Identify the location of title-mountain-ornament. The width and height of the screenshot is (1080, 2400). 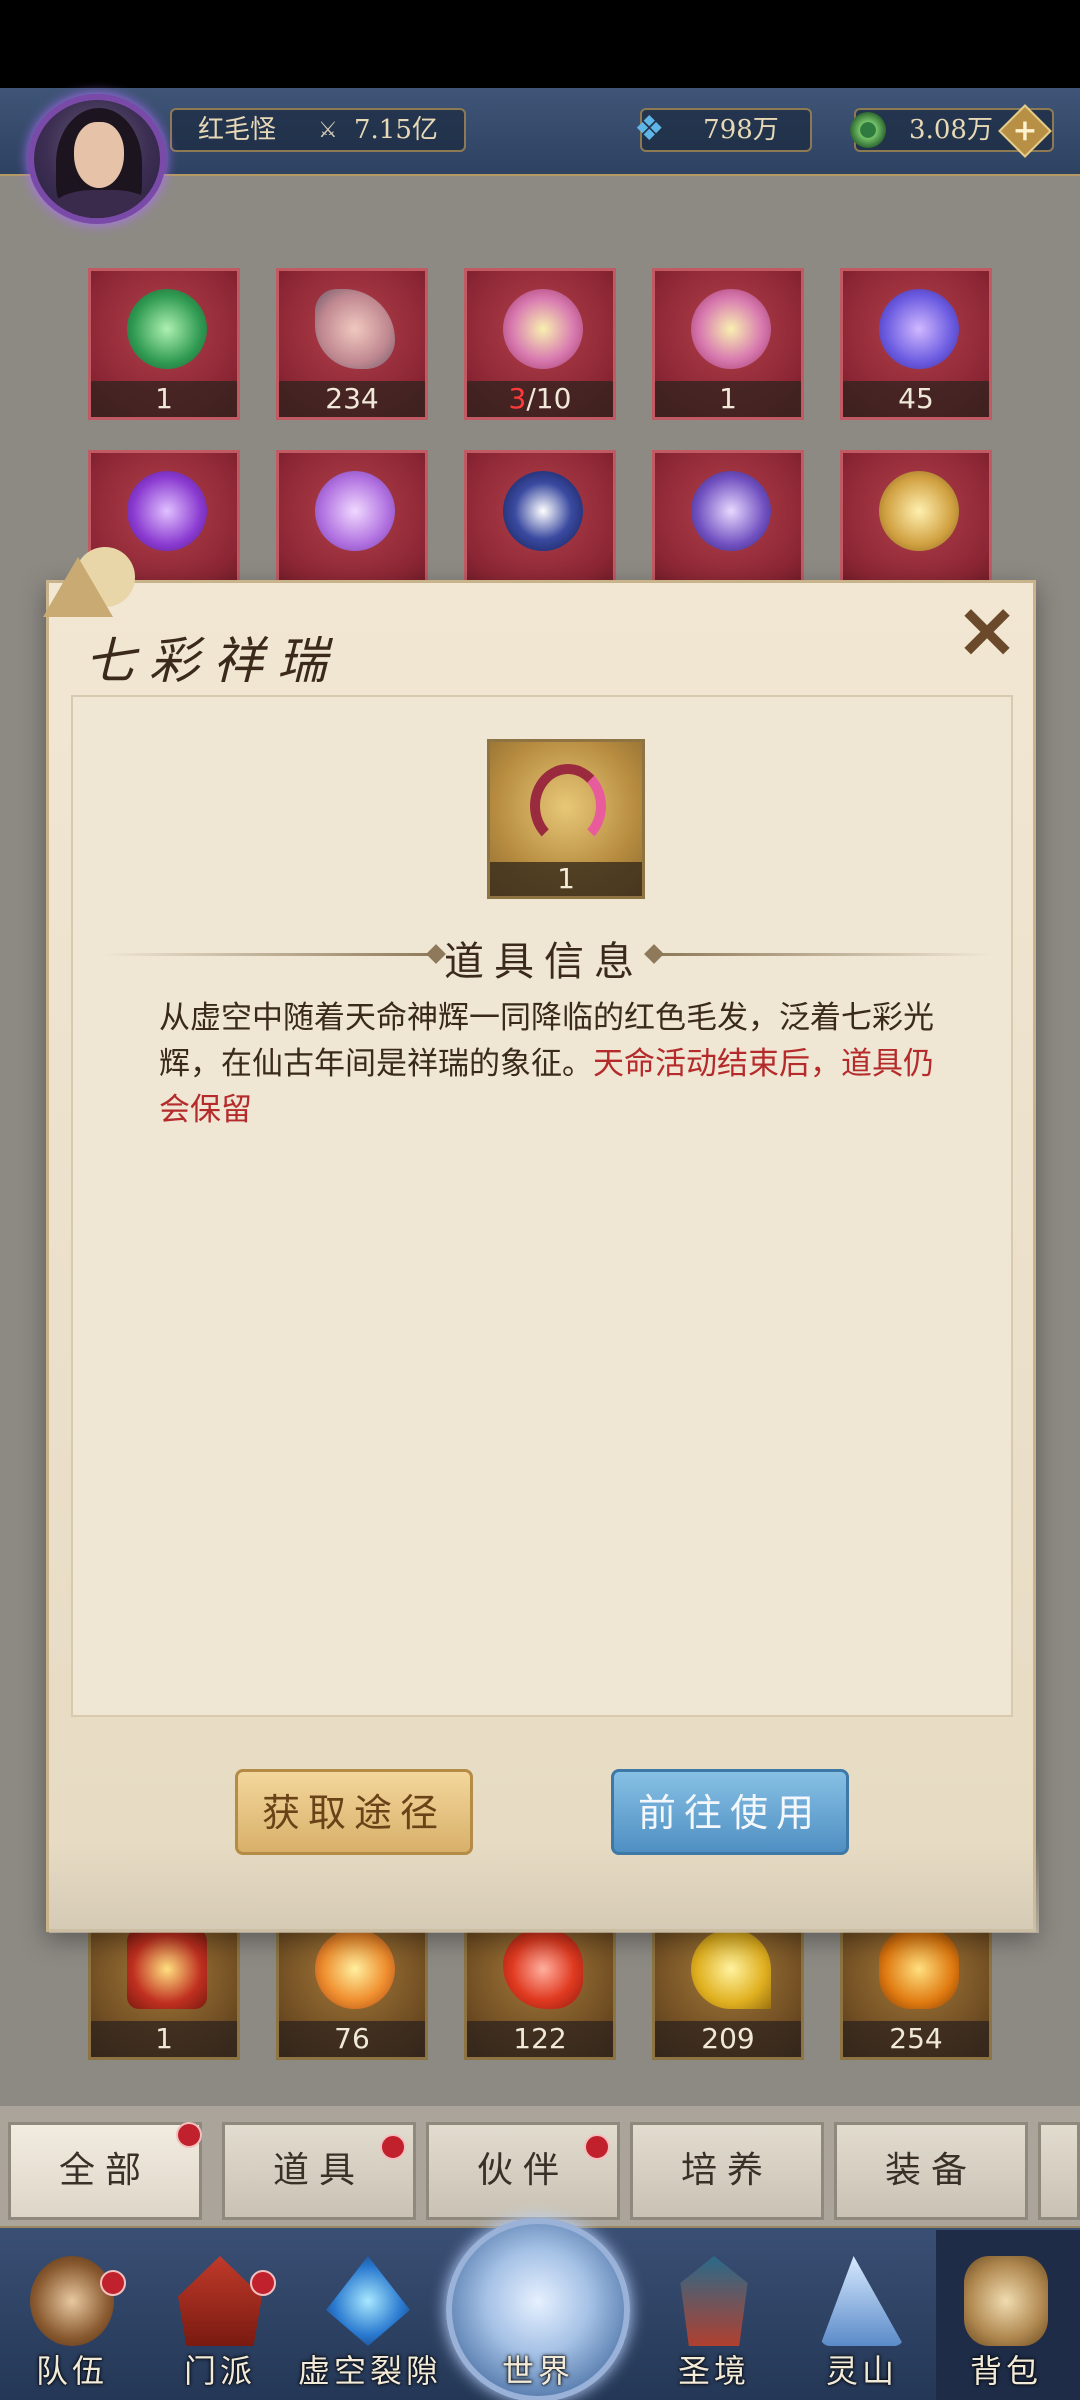
(95, 582).